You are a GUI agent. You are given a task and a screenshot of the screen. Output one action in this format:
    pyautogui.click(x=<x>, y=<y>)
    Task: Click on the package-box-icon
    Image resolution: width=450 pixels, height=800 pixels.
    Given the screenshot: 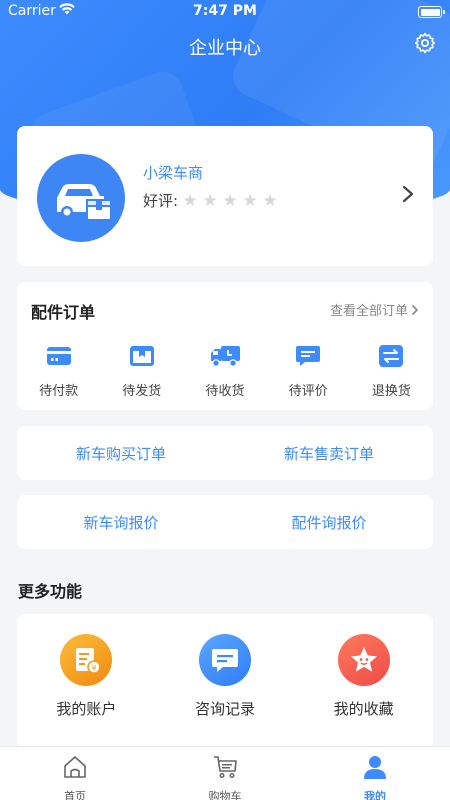 What is the action you would take?
    pyautogui.click(x=141, y=356)
    